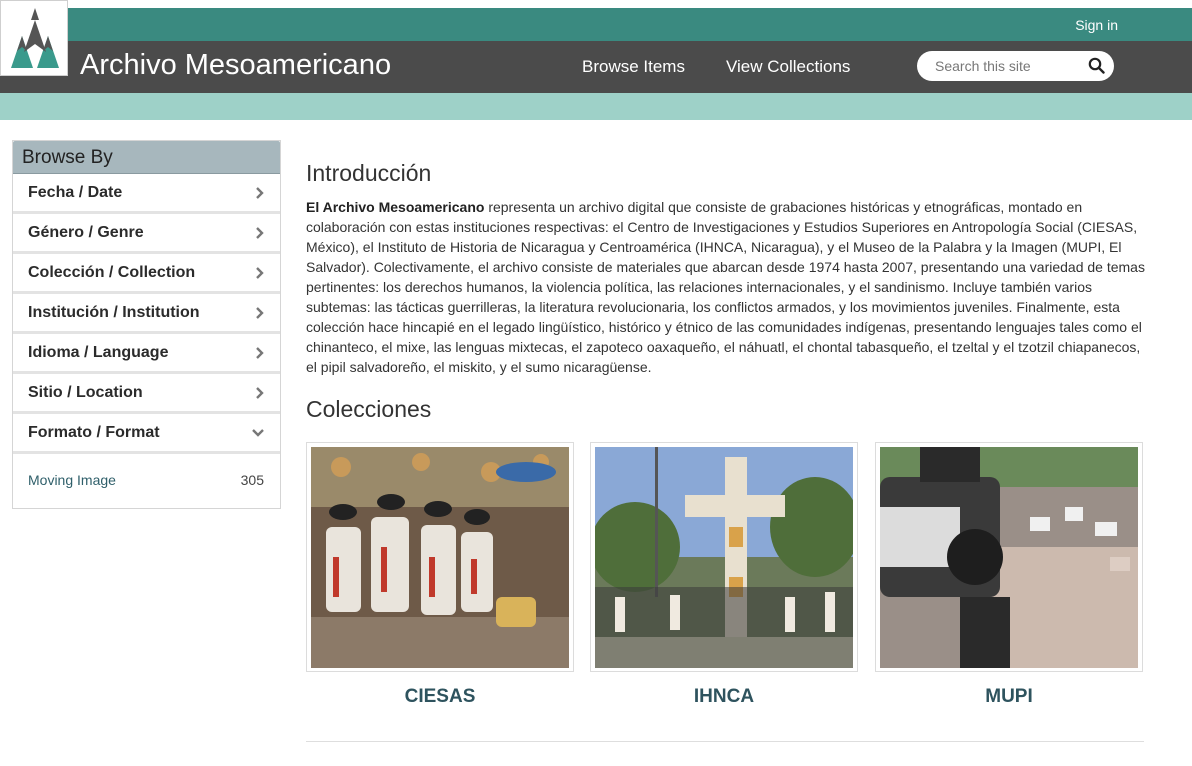 The height and width of the screenshot is (766, 1192). I want to click on format-facet-moving-image: Moving Image 305, so click(146, 471).